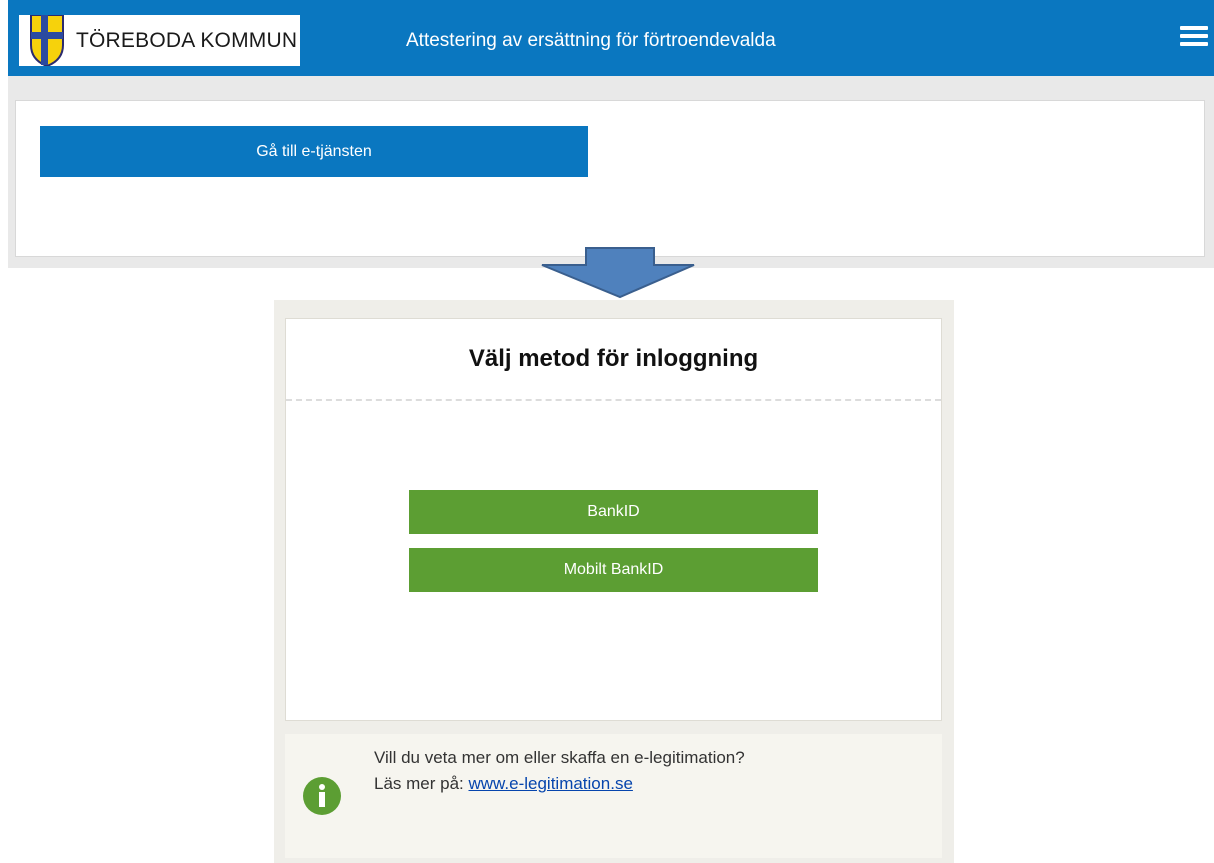 This screenshot has width=1214, height=863. What do you see at coordinates (613, 400) in the screenshot?
I see `divider` at bounding box center [613, 400].